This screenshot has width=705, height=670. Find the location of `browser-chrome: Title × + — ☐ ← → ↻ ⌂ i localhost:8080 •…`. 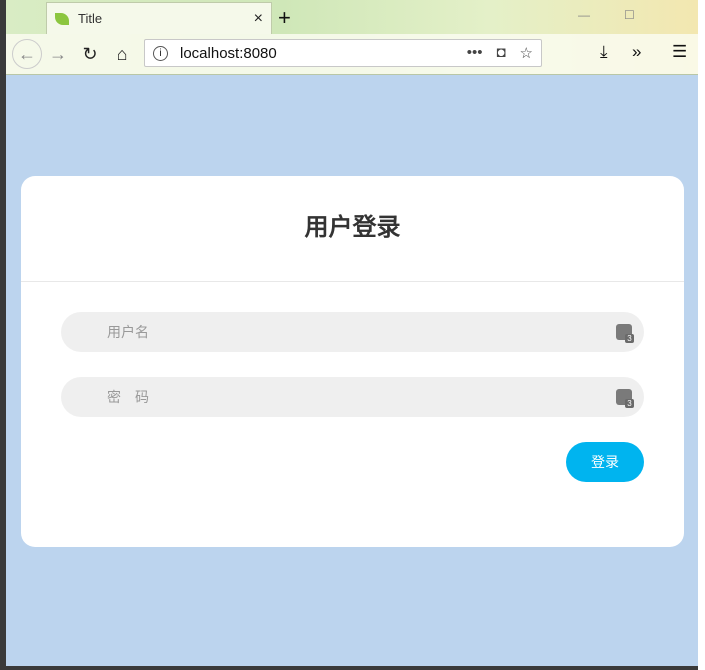

browser-chrome: Title × + — ☐ ← → ↻ ⌂ i localhost:8080 •… is located at coordinates (352, 37).